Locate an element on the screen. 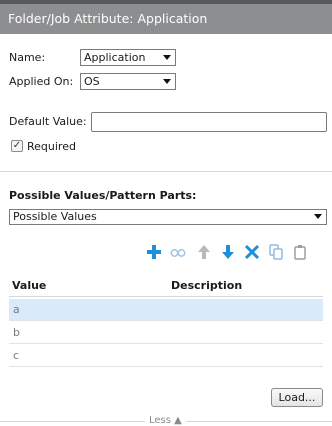 Image resolution: width=332 pixels, height=426 pixels. applied-on-label: Applied On: is located at coordinates (41, 81).